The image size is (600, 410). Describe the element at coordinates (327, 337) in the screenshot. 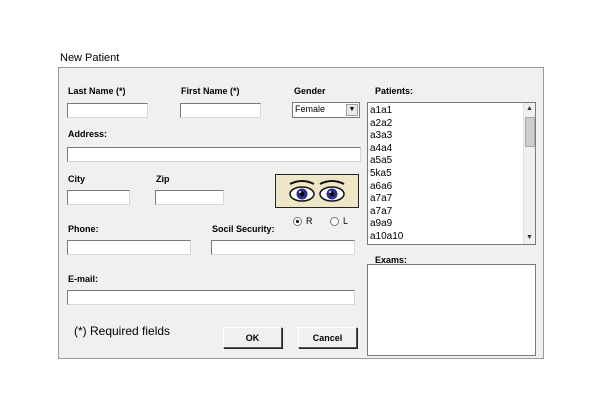

I see `cancel-button: Cancel` at that location.